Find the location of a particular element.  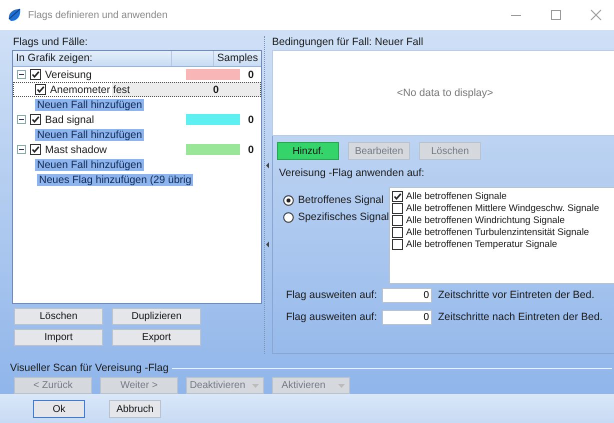

close-icon is located at coordinates (596, 15).